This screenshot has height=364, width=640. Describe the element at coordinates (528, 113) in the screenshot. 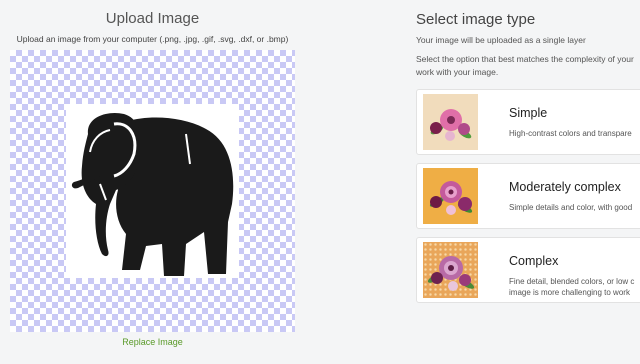

I see `option-simple-title: Simple` at that location.